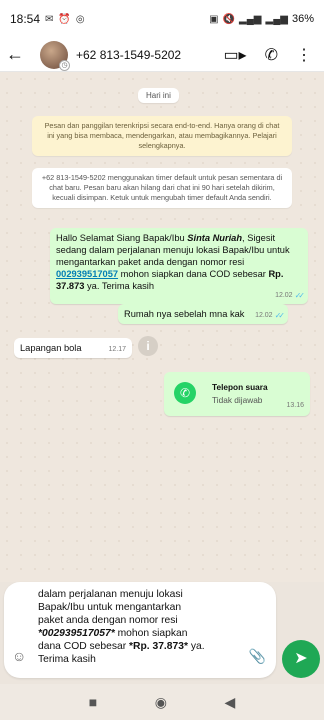 The width and height of the screenshot is (324, 720). Describe the element at coordinates (93, 702) in the screenshot. I see `recents-icon: ■` at that location.